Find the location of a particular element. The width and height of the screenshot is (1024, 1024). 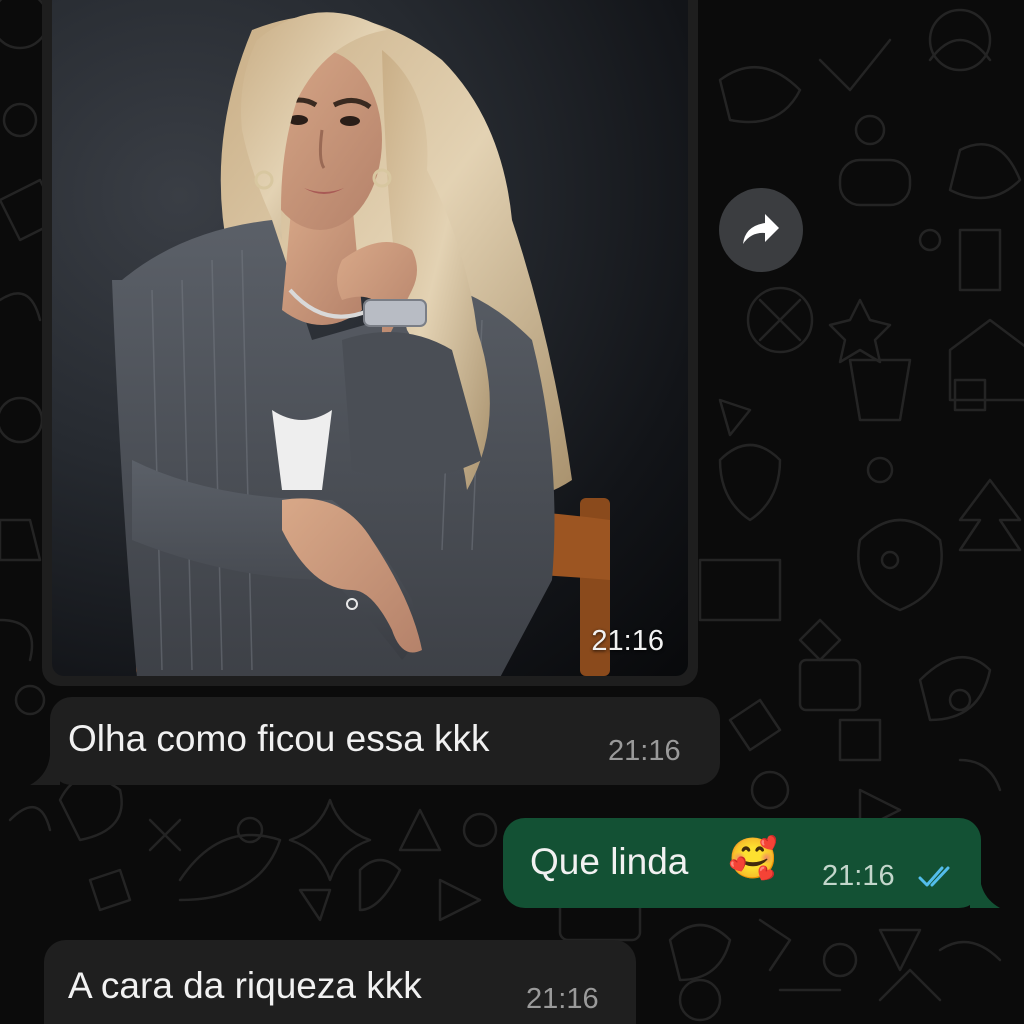

message-text: Que linda is located at coordinates (609, 861).